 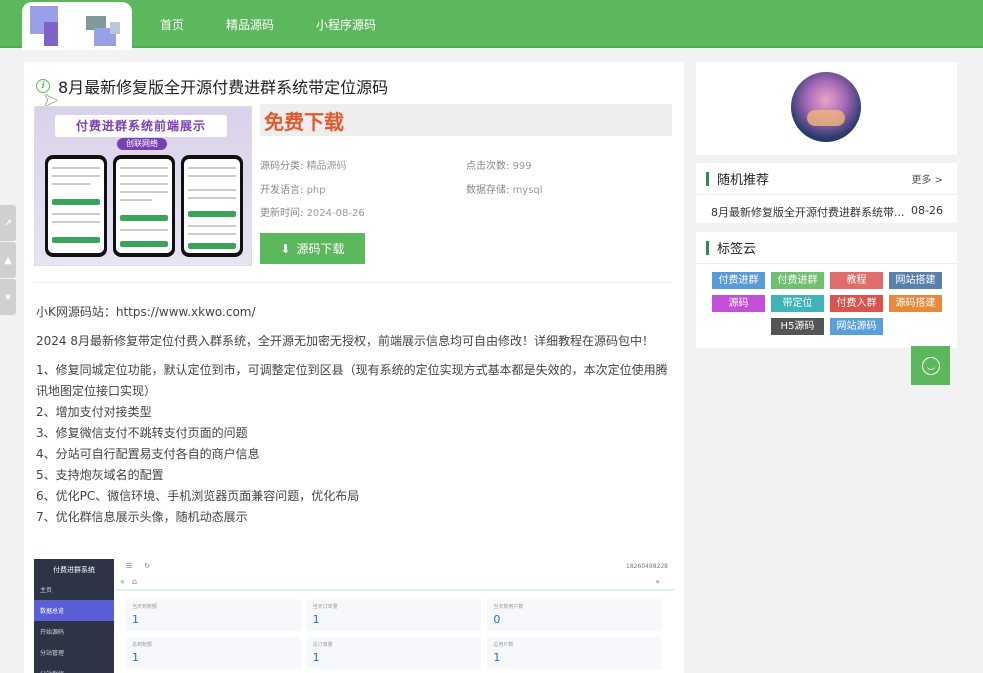 What do you see at coordinates (129, 566) in the screenshot?
I see `menu-icon: ☰` at bounding box center [129, 566].